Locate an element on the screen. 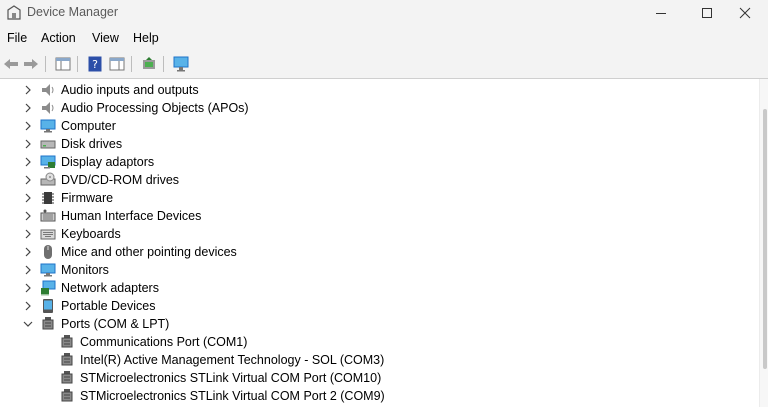 The image size is (768, 407). title-bar: Device Manager is located at coordinates (384, 13).